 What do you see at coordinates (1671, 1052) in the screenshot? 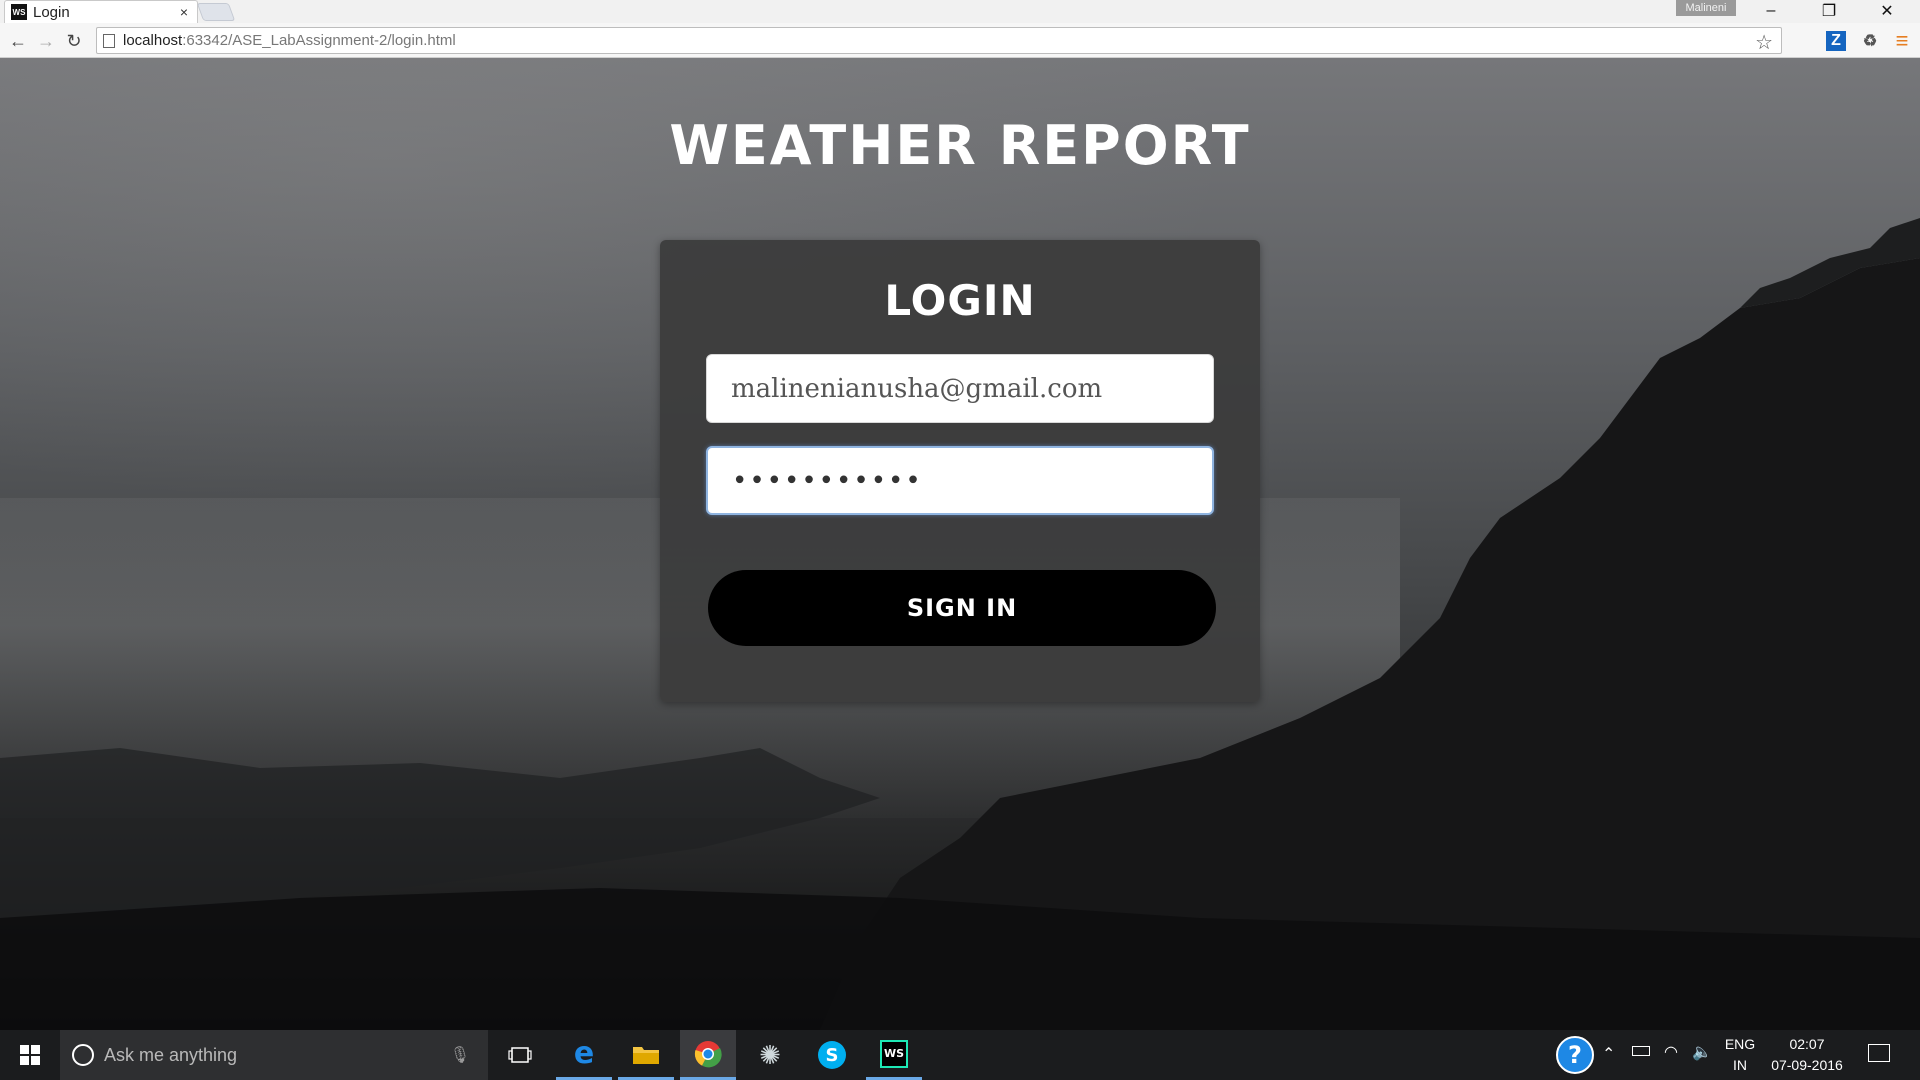
I see `wifi-icon: ◠` at bounding box center [1671, 1052].